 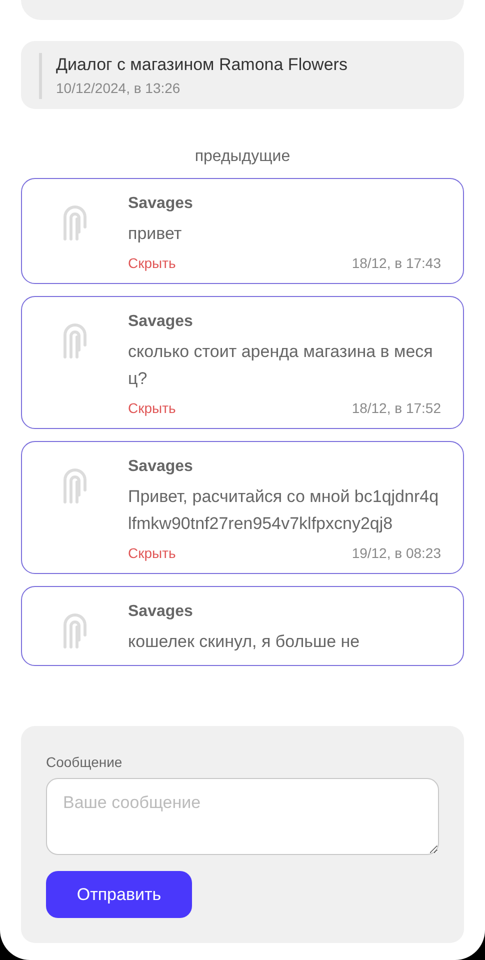 I want to click on send-button: Отправить, so click(x=119, y=894).